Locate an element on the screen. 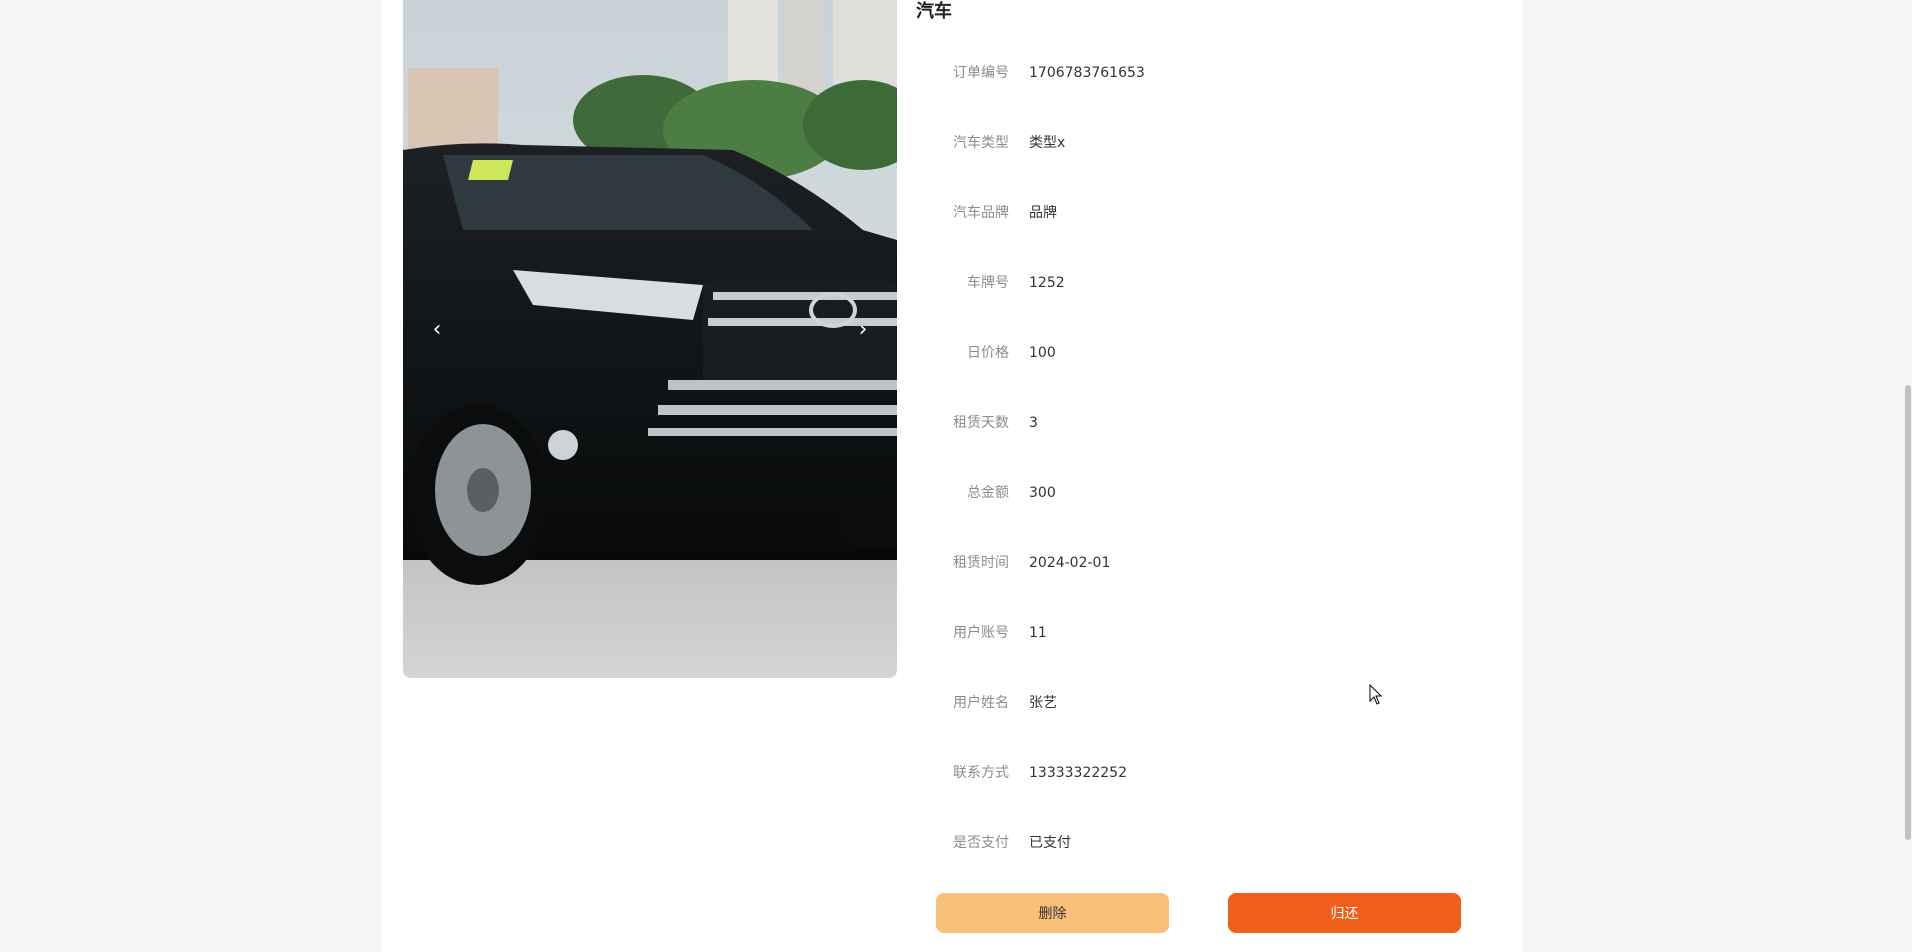 The height and width of the screenshot is (952, 1912). return-button: 归还 is located at coordinates (1344, 913).